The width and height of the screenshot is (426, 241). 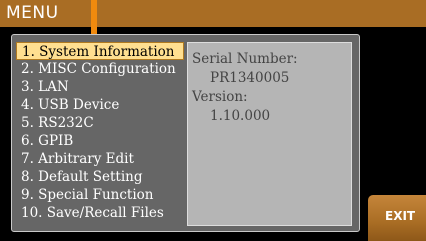 I want to click on menu-item-usb-device: 4. USB Device, so click(x=100, y=105).